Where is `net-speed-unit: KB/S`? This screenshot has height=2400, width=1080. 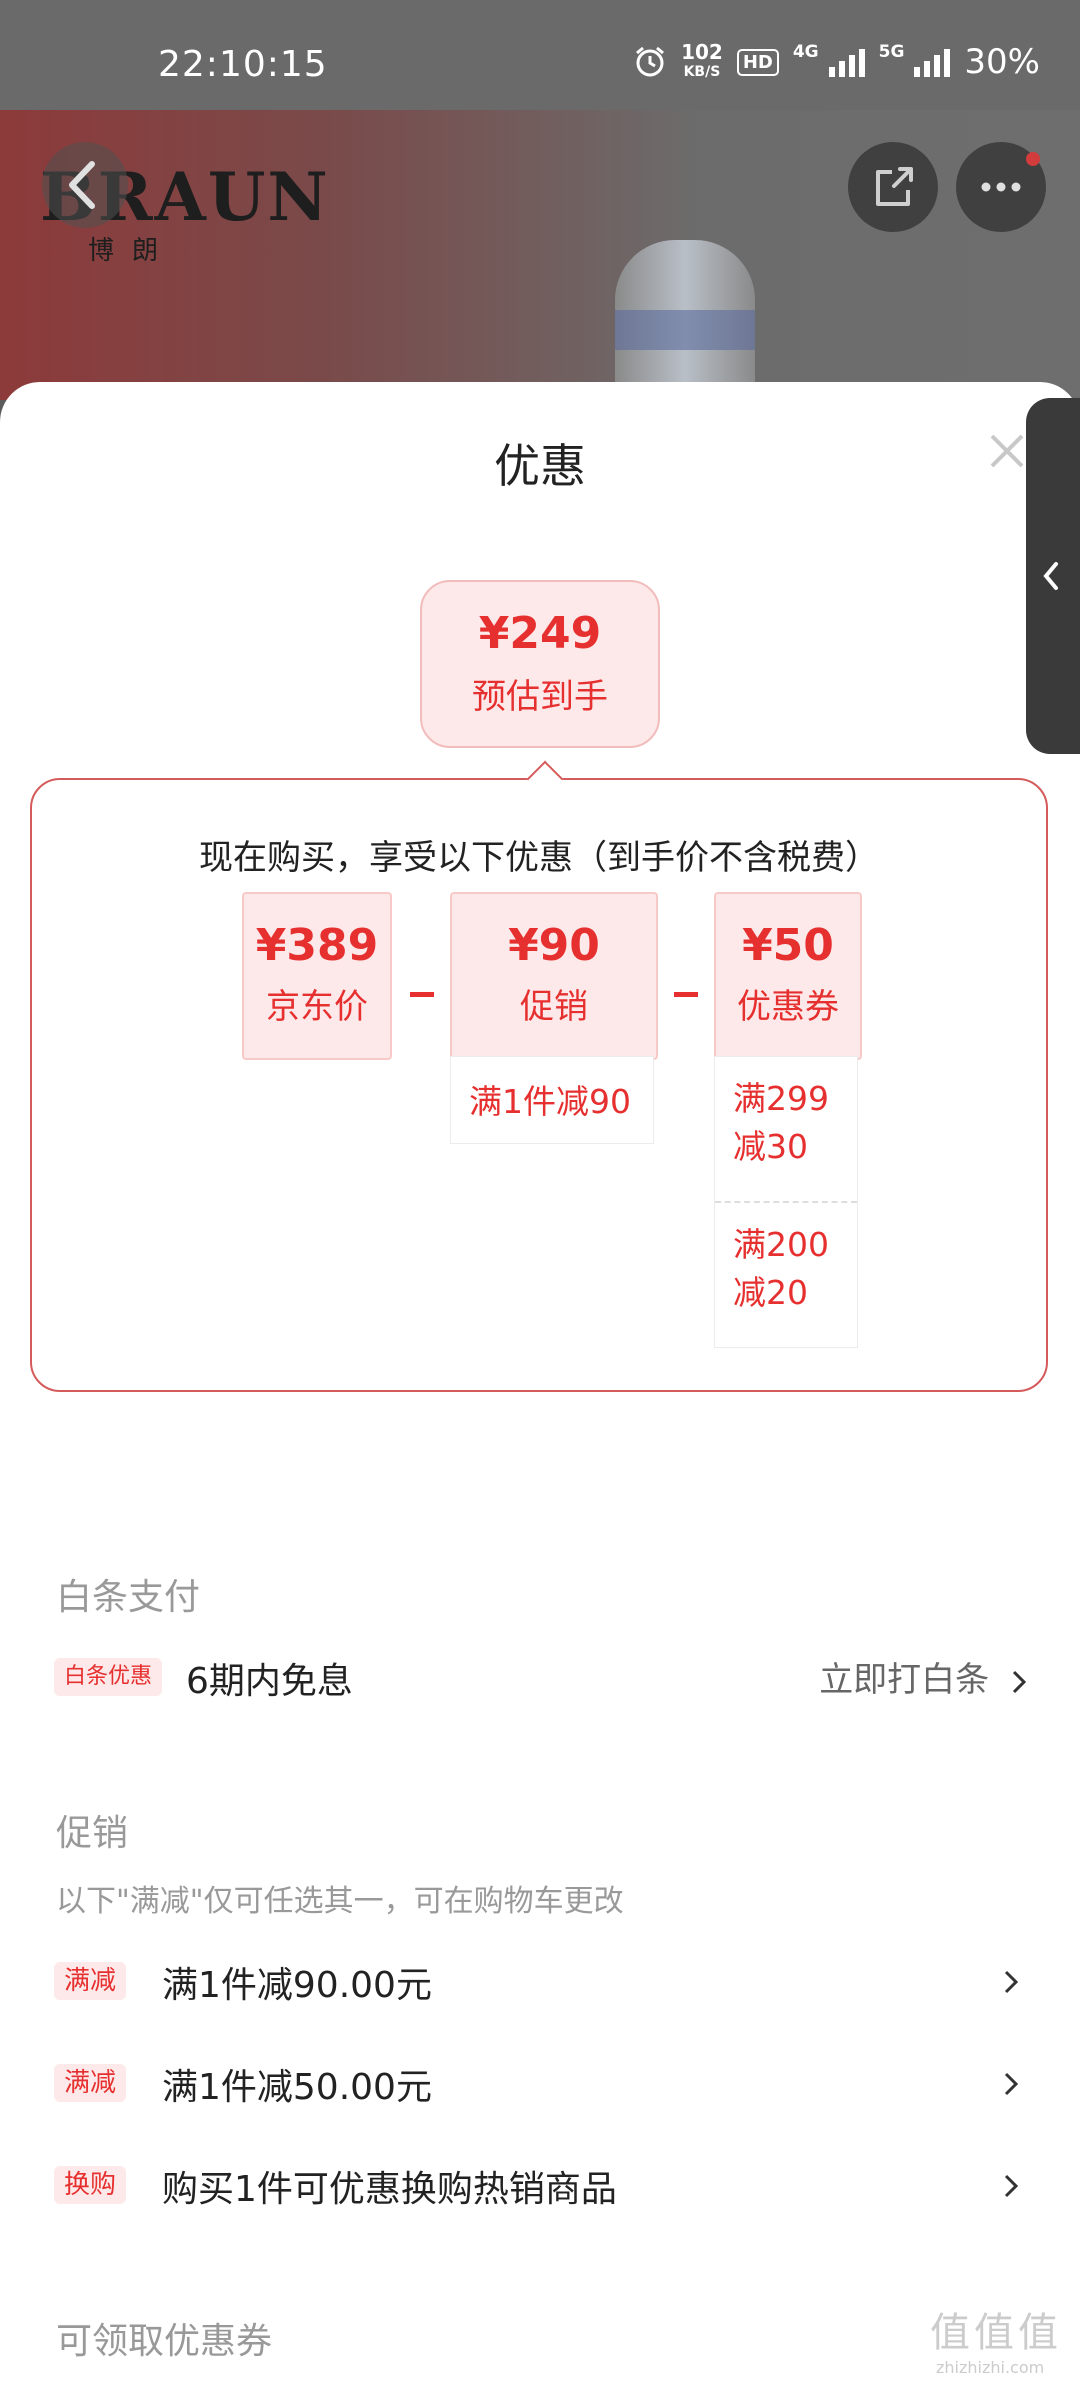
net-speed-unit: KB/S is located at coordinates (702, 72).